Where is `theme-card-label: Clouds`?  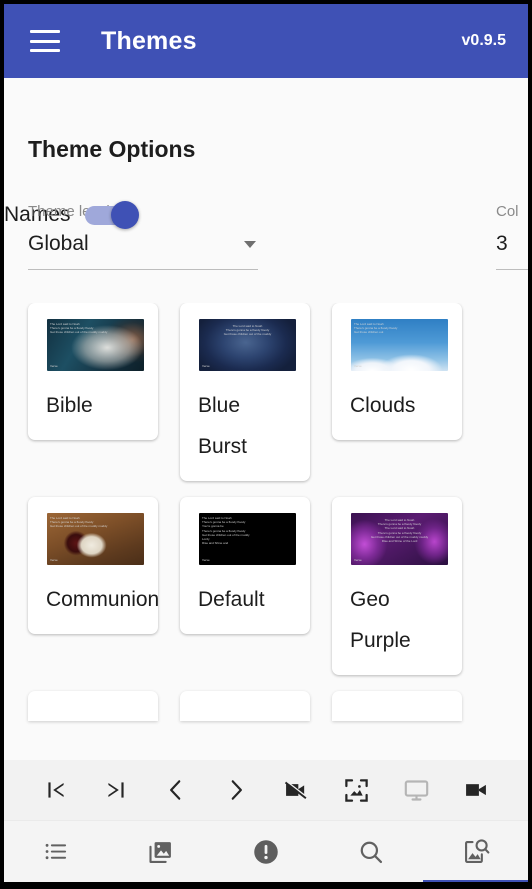
theme-card-label: Clouds is located at coordinates (383, 405).